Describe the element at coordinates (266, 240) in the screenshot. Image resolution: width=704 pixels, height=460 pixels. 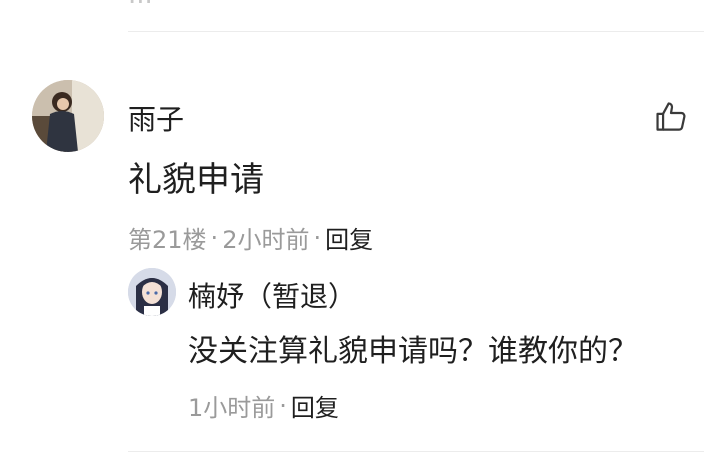
I see `comment-time: 2小时前` at that location.